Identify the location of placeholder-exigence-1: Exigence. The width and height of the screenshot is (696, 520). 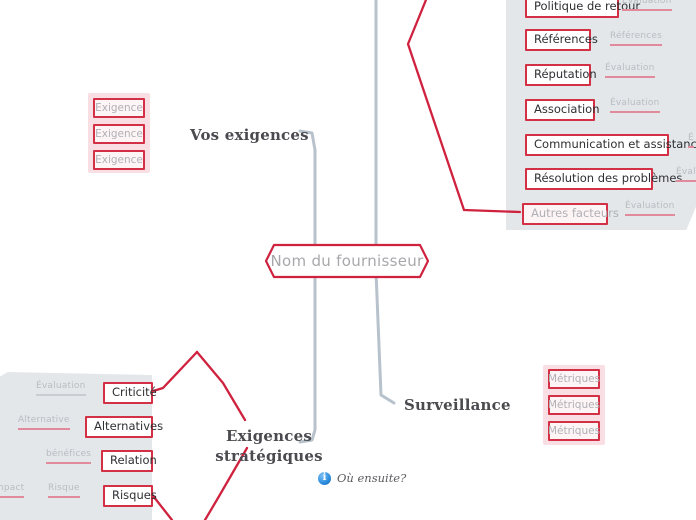
(119, 108).